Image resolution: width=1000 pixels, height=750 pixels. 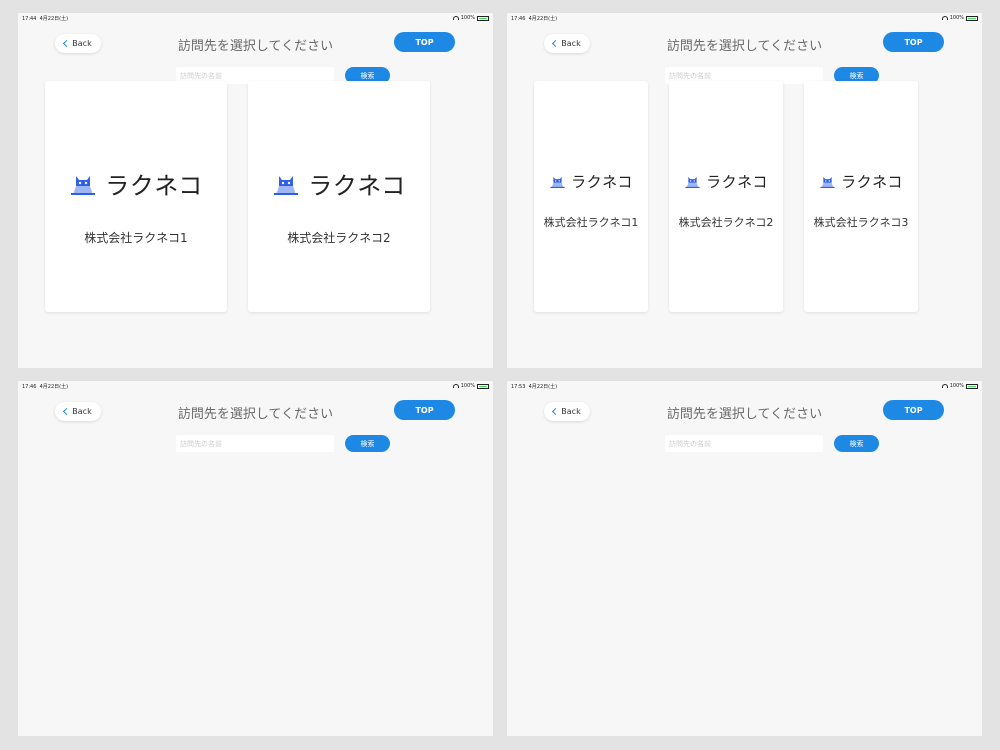 I want to click on status-bar: 17:53 4月22日(土) 100%, so click(x=744, y=386).